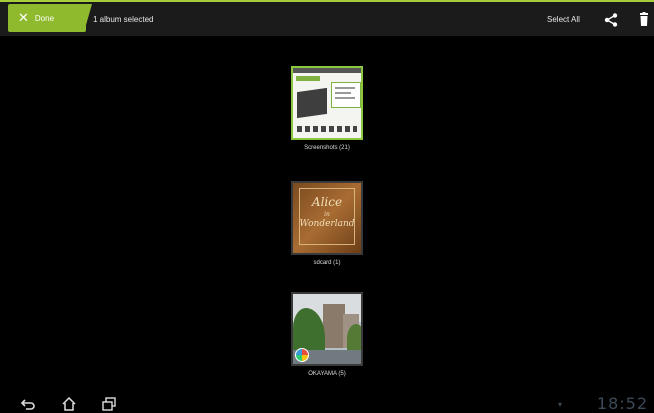 This screenshot has height=413, width=654. What do you see at coordinates (123, 19) in the screenshot?
I see `selection-count: 1 album selected` at bounding box center [123, 19].